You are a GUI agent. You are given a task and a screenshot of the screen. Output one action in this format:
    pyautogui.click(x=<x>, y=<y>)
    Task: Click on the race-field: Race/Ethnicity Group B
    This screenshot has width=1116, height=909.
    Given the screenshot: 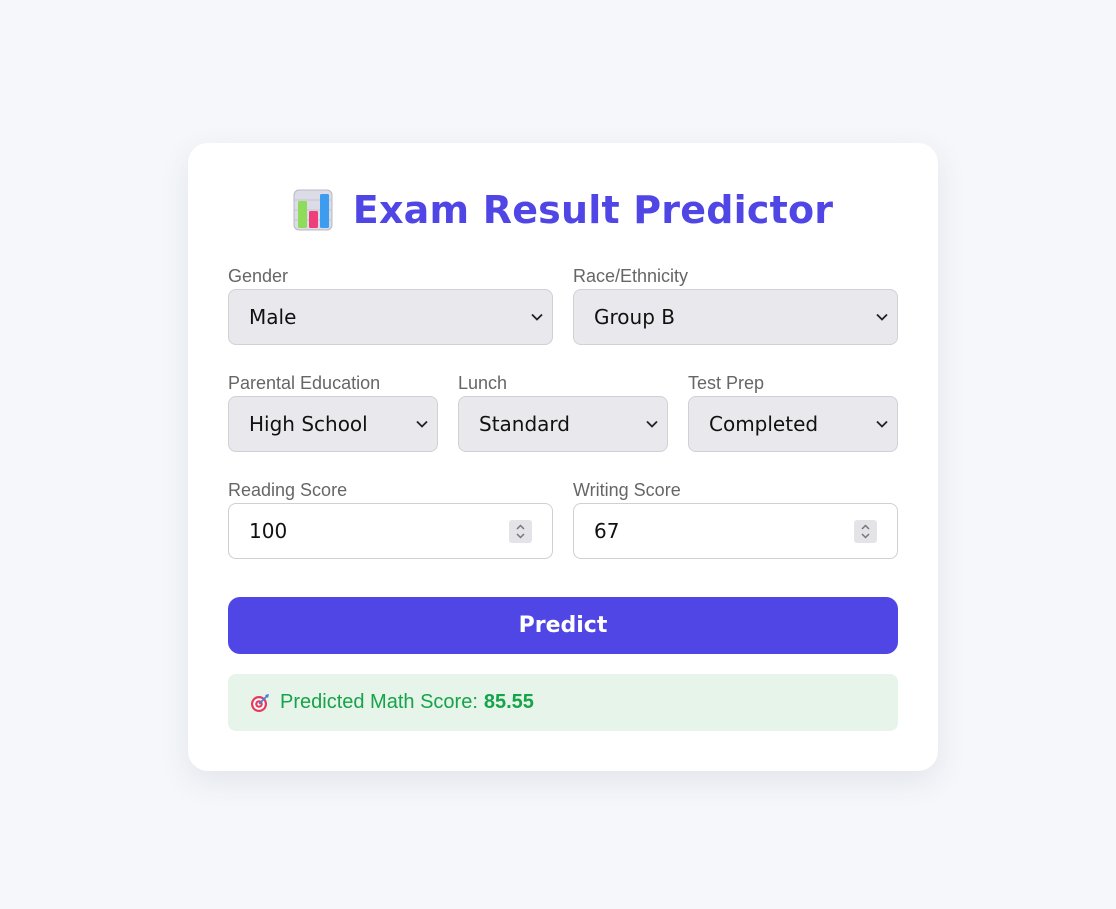 What is the action you would take?
    pyautogui.click(x=735, y=305)
    